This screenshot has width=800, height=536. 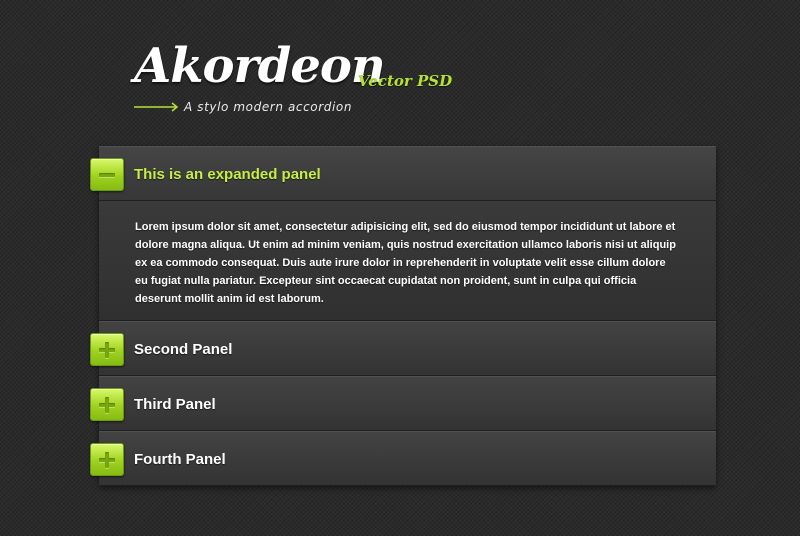 What do you see at coordinates (156, 107) in the screenshot?
I see `arrow-right-icon` at bounding box center [156, 107].